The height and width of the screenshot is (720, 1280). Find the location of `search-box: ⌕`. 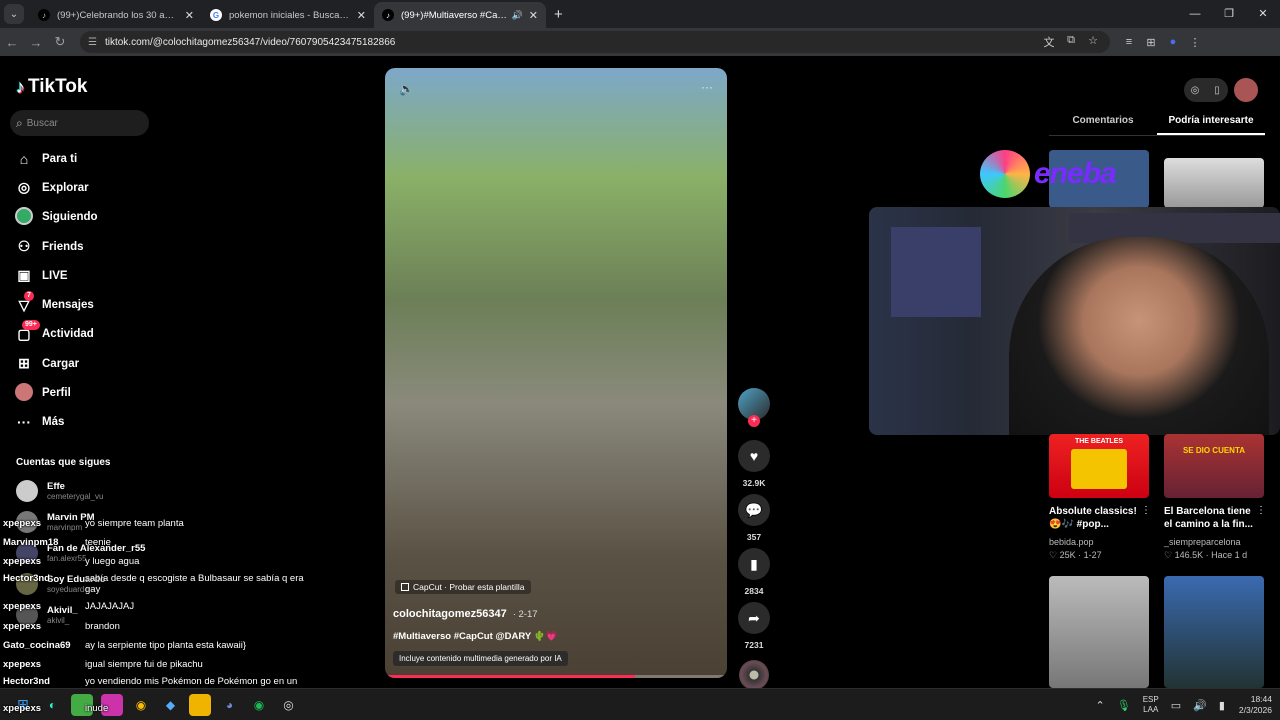

search-box: ⌕ is located at coordinates (79, 123).